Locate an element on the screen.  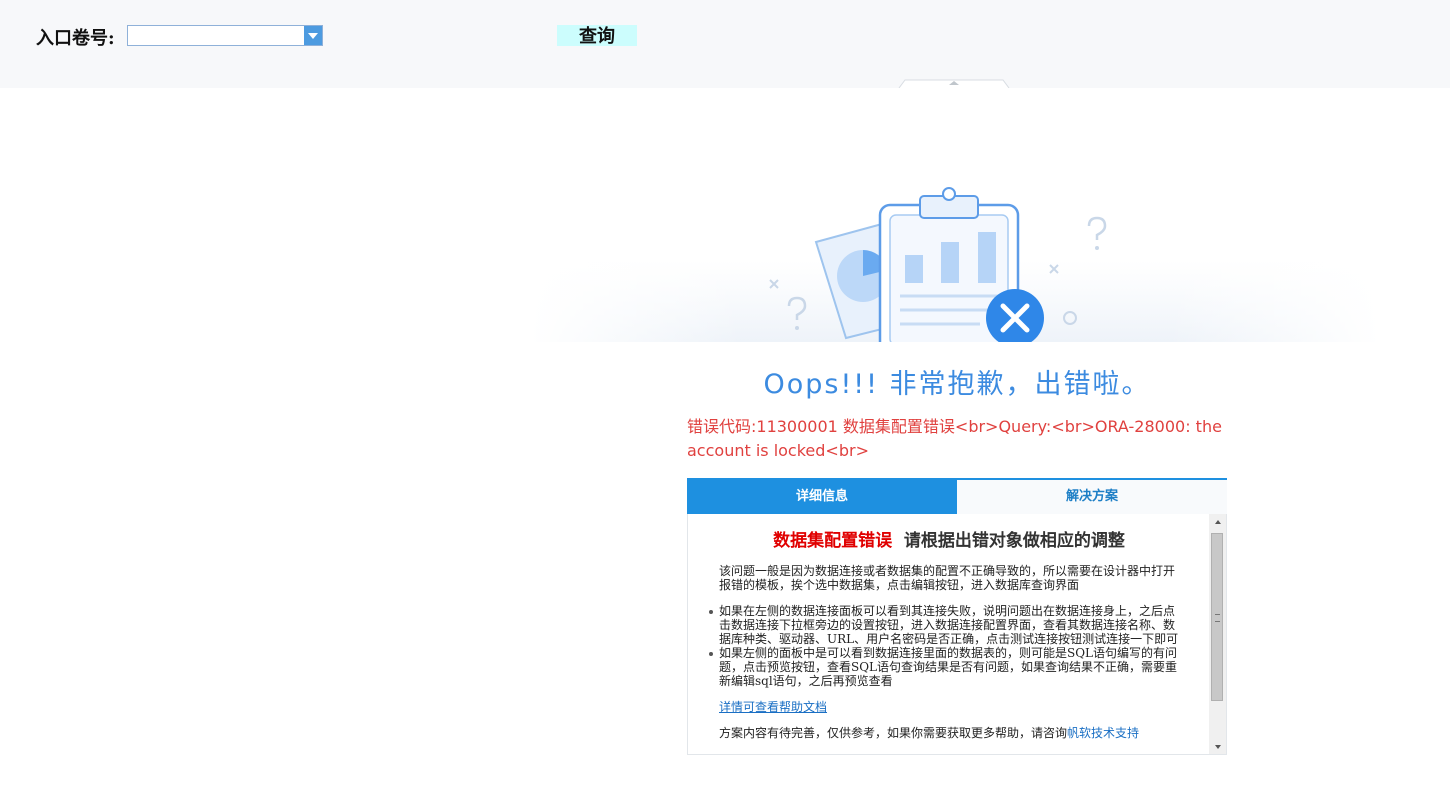
tech-support-link: 帆软技术支持 is located at coordinates (1103, 733).